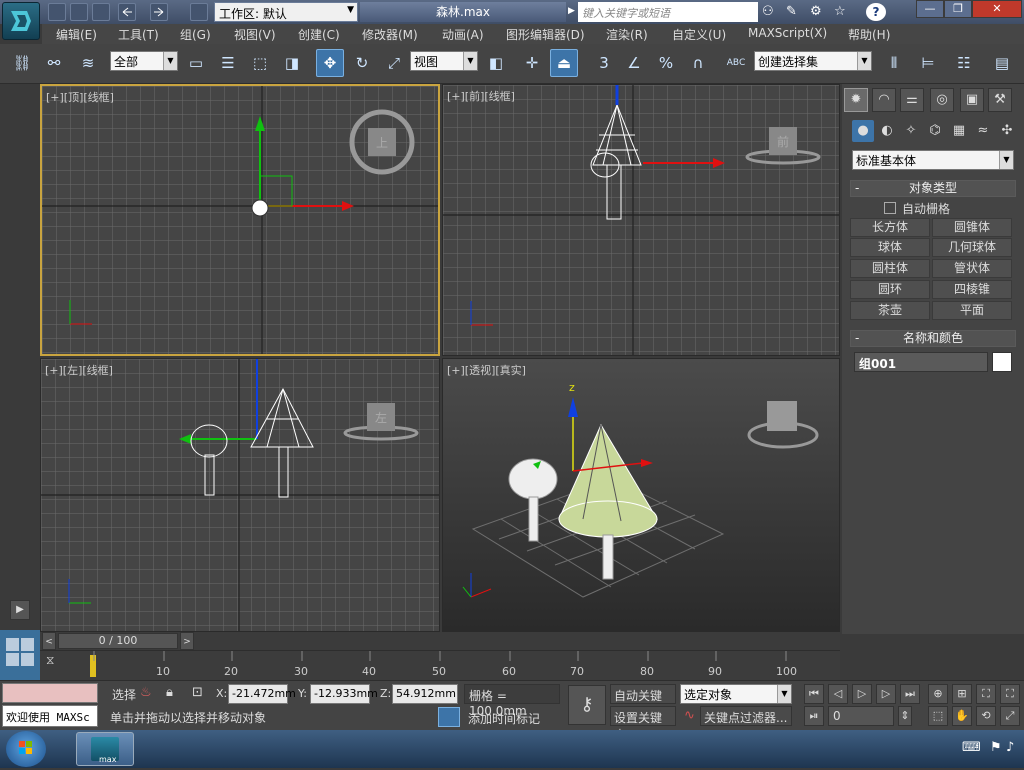  I want to click on utilities-tab-hammer-icon: ⚒, so click(1000, 100).